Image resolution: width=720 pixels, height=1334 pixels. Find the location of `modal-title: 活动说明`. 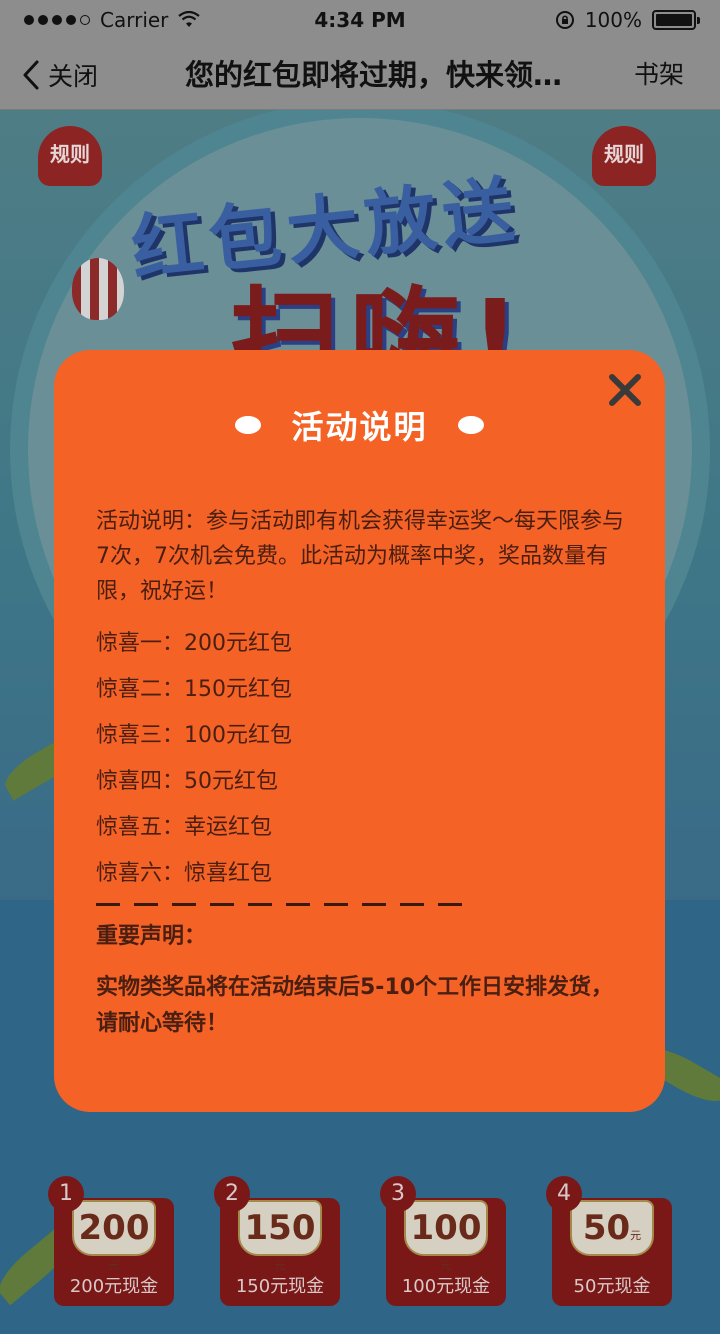

modal-title: 活动说明 is located at coordinates (359, 427).